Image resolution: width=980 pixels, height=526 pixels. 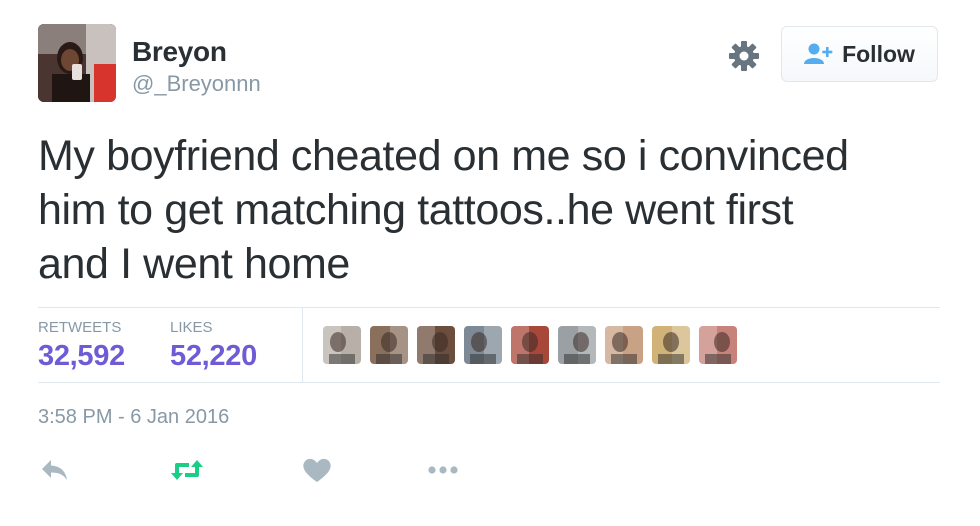 What do you see at coordinates (56, 470) in the screenshot?
I see `reply-icon` at bounding box center [56, 470].